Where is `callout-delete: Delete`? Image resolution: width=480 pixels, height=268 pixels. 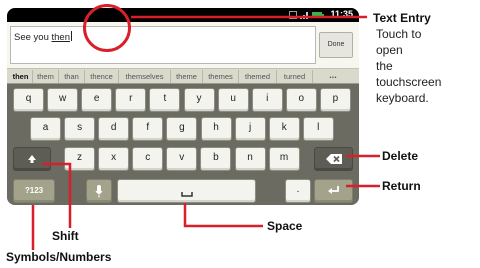 callout-delete: Delete is located at coordinates (400, 156).